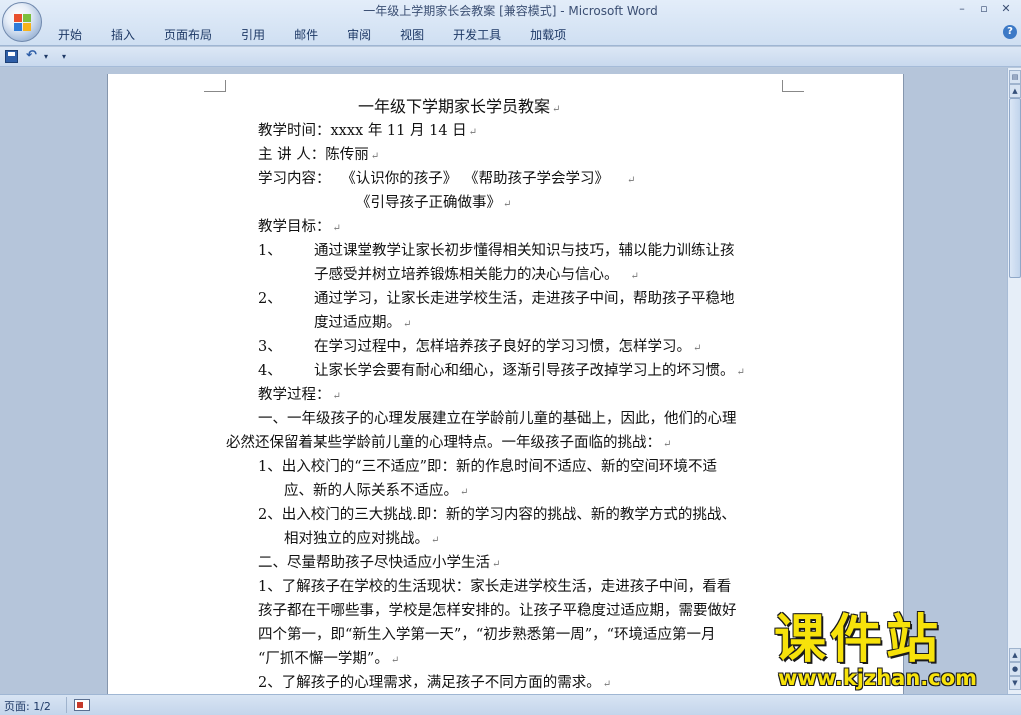 This screenshot has height=715, width=1021. Describe the element at coordinates (449, 443) in the screenshot. I see `process-p1-line2: 必然还保留着某些学龄前儿童的心理特点。一年级孩子面临的挑战： ↵` at that location.